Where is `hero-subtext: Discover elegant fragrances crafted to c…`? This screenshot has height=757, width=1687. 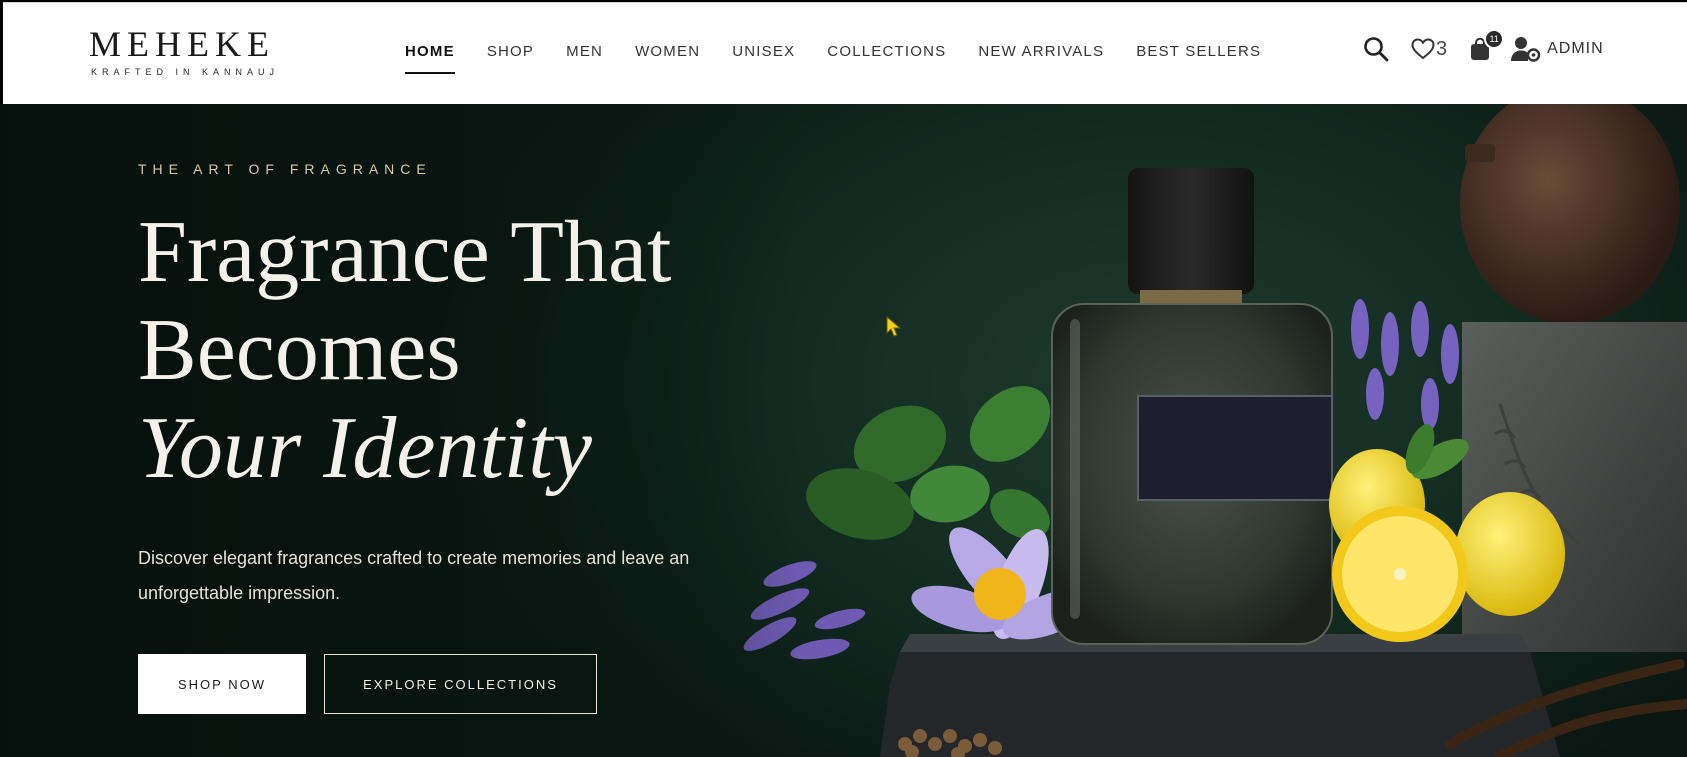 hero-subtext: Discover elegant fragrances crafted to c… is located at coordinates (448, 576).